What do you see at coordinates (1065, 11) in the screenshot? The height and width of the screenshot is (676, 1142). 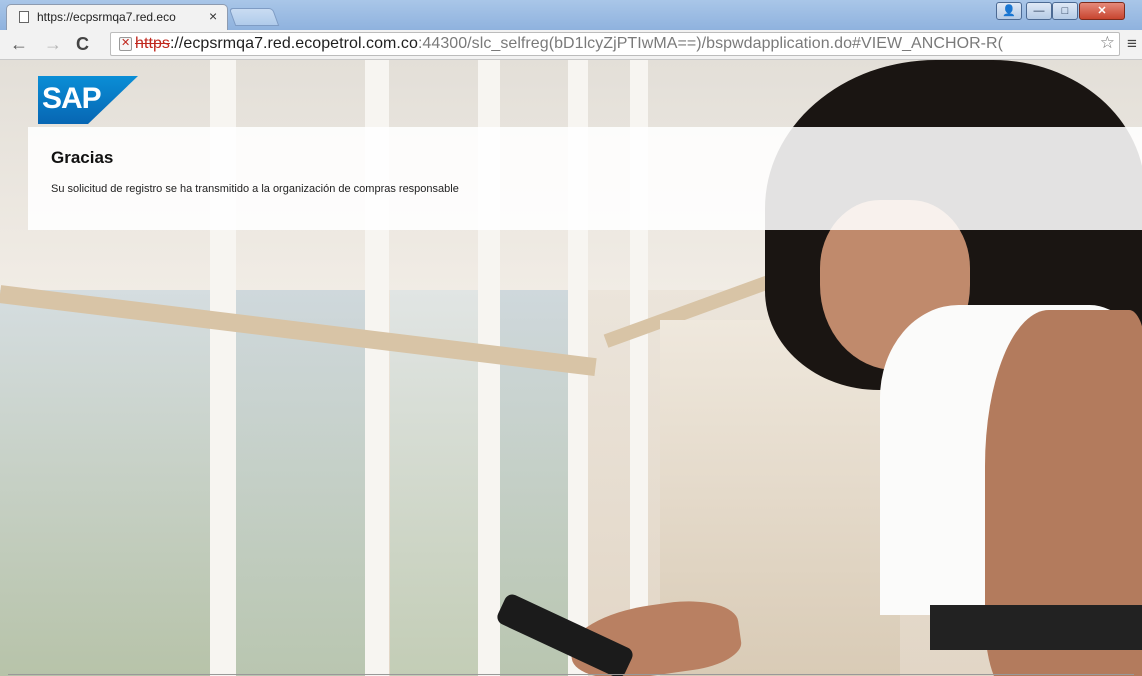 I see `maximize-button: □` at bounding box center [1065, 11].